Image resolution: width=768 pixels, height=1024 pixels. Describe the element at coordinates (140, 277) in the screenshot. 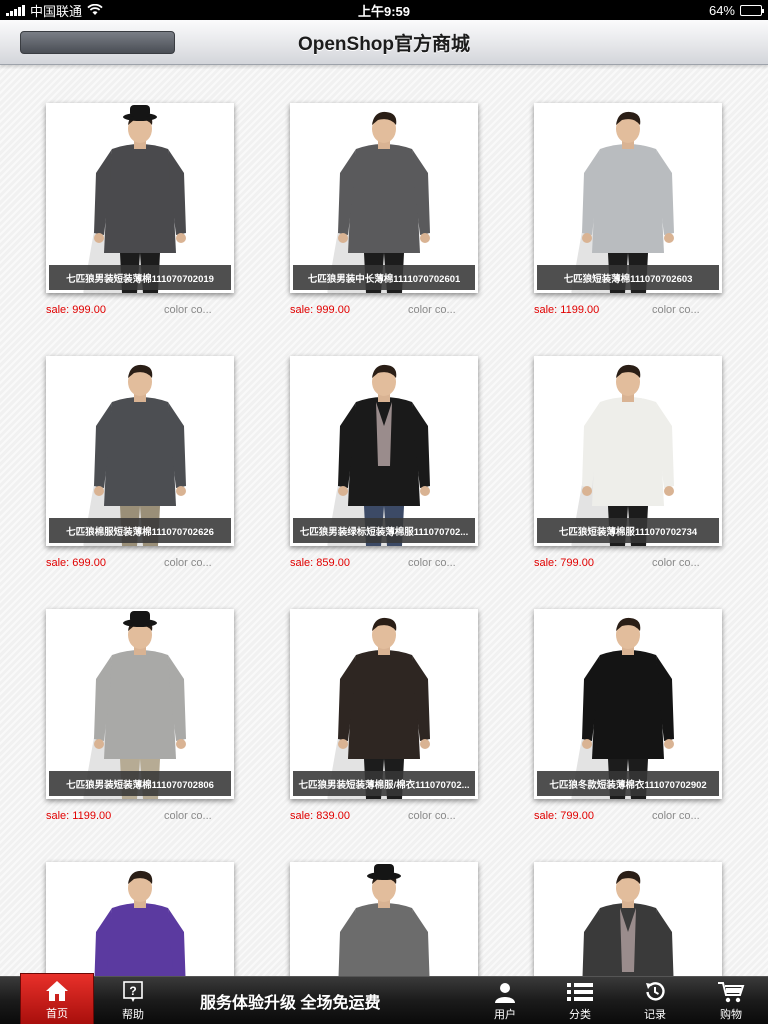

I see `product-name-bar: 七匹狼男装短装薄棉111070702019` at that location.